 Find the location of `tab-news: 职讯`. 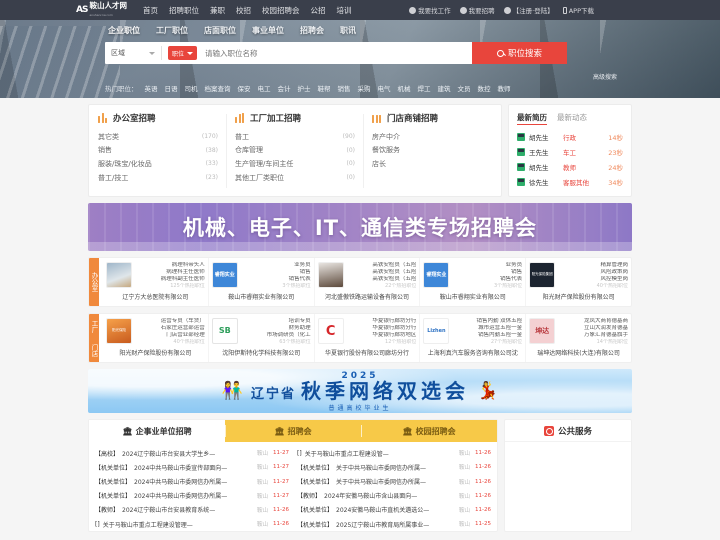

tab-news: 职讯 is located at coordinates (348, 30).